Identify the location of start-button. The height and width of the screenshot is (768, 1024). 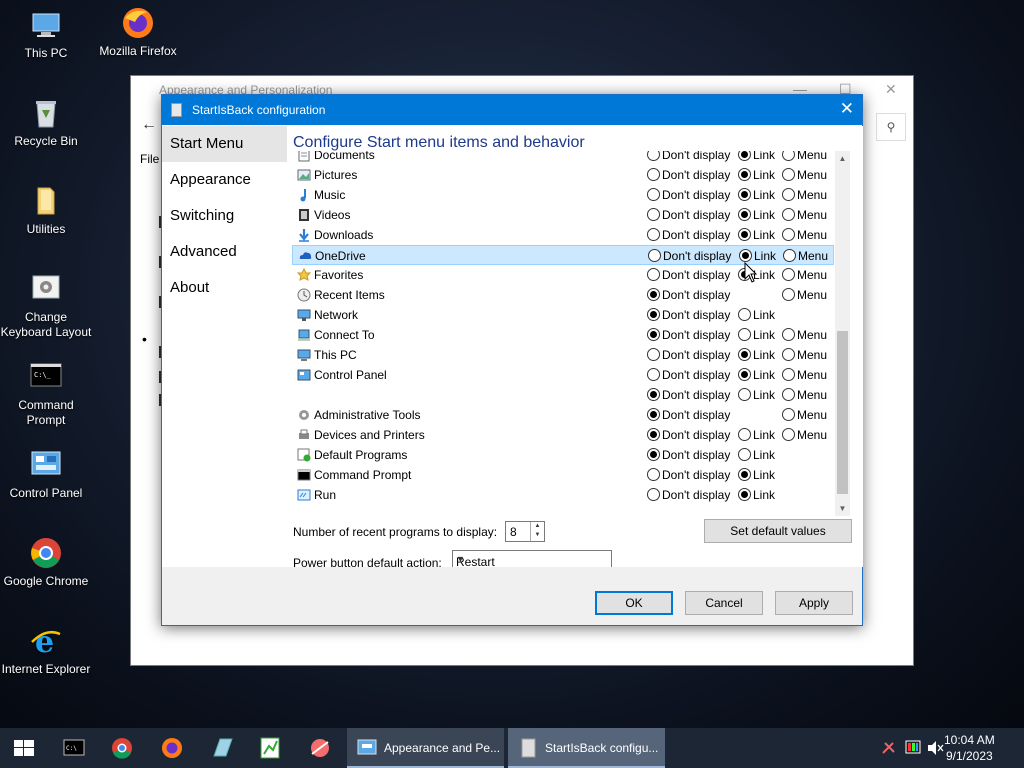
(24, 748).